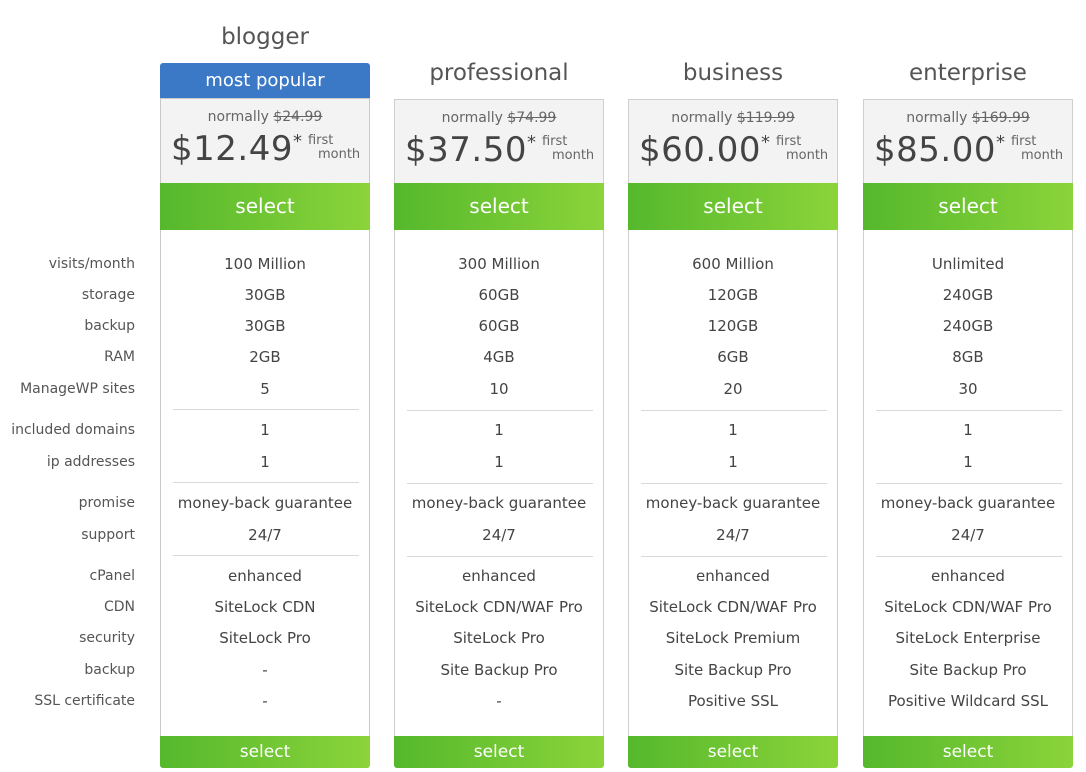 This screenshot has height=772, width=1086. I want to click on label-cdn: CDN, so click(119, 607).